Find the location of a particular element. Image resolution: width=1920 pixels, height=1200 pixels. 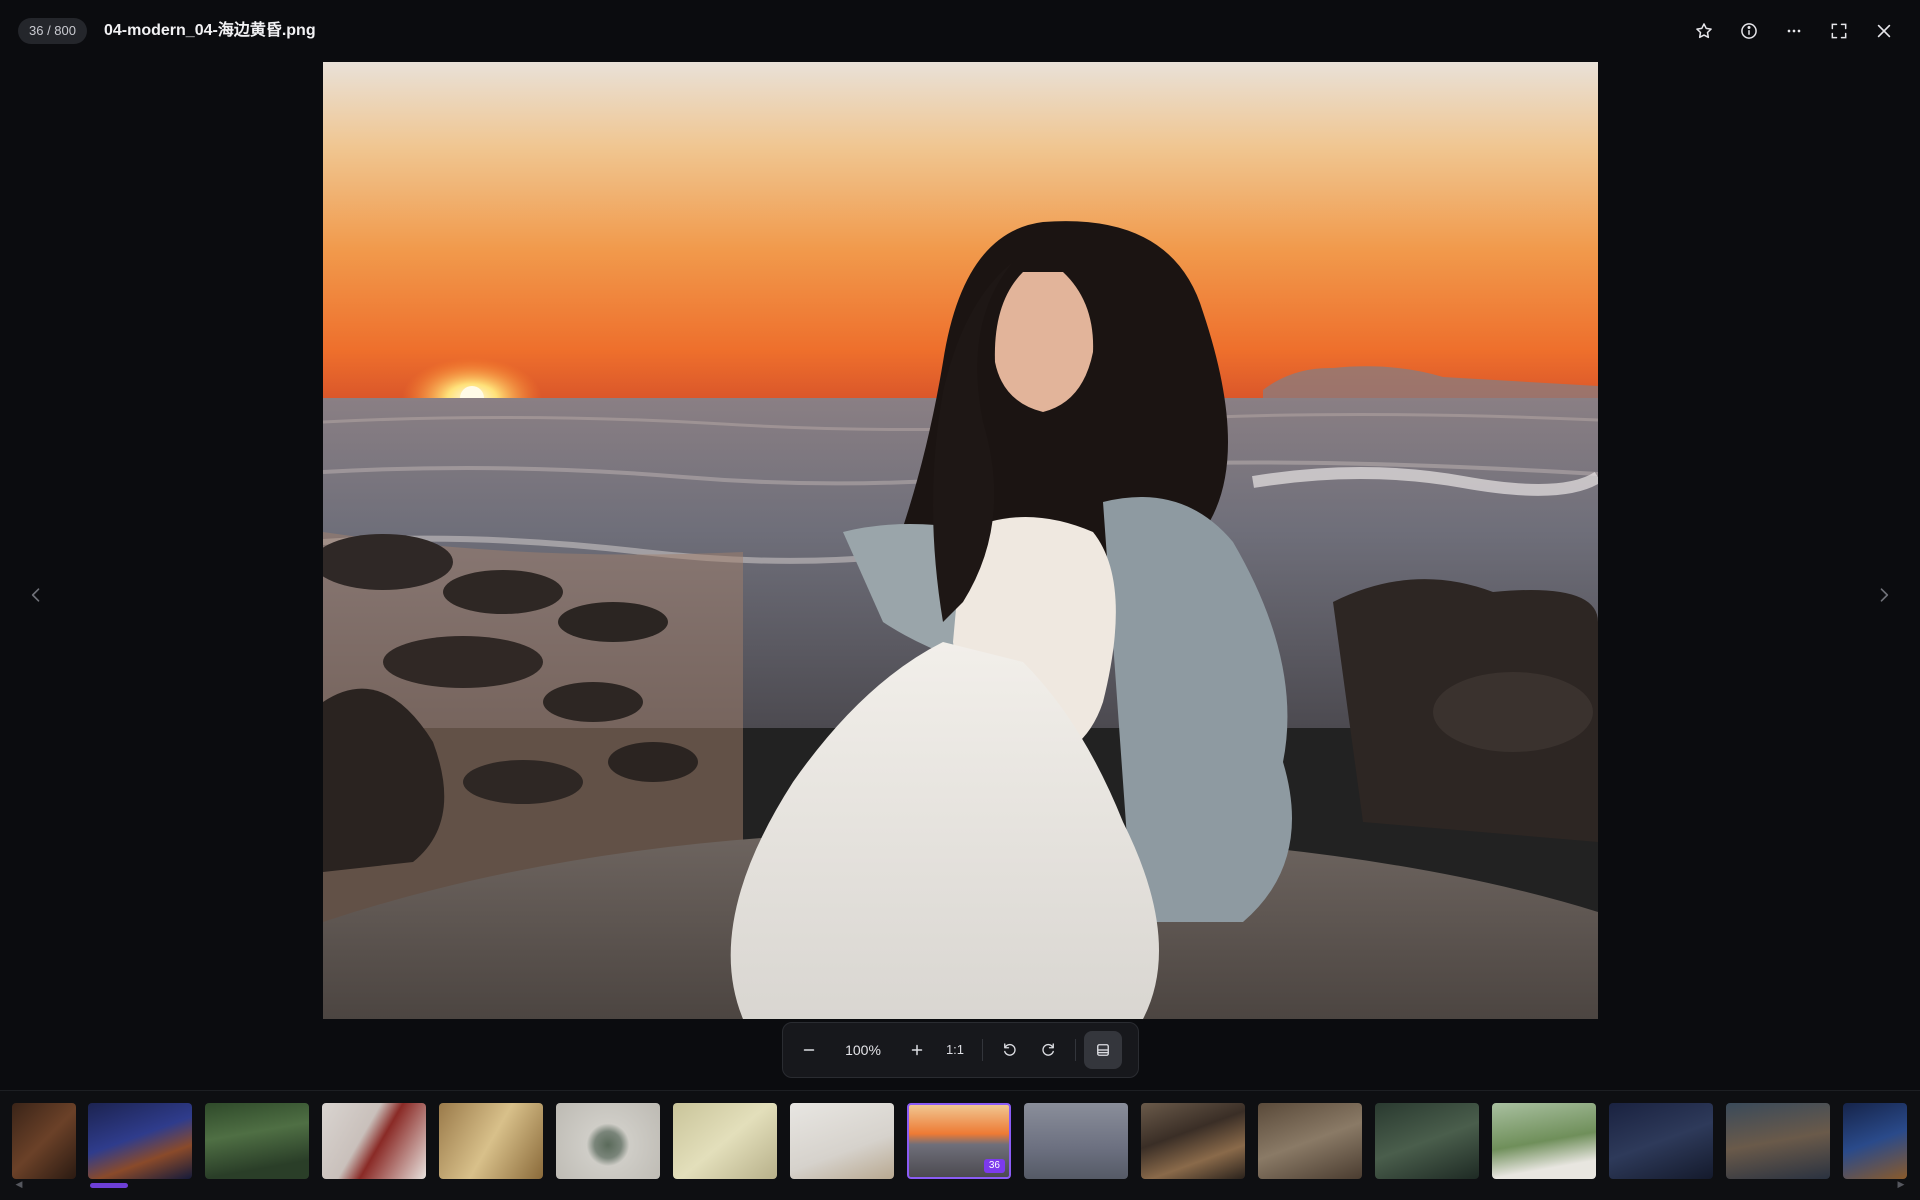

file-name: 04-modern_04-海边黄昏.png is located at coordinates (210, 30).